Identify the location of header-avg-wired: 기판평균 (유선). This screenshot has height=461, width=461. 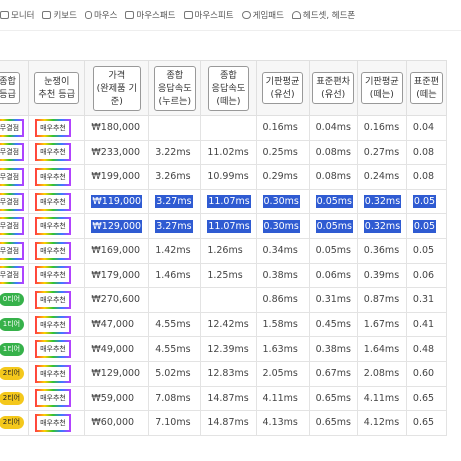
(282, 88).